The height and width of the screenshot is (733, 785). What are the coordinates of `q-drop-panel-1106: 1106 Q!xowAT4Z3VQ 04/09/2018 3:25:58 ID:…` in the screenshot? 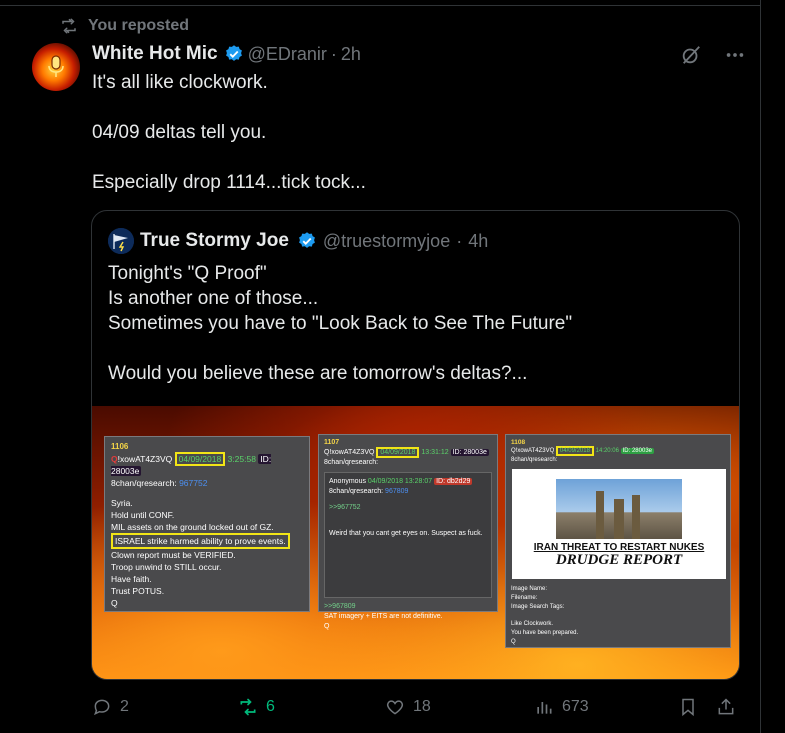 It's located at (207, 524).